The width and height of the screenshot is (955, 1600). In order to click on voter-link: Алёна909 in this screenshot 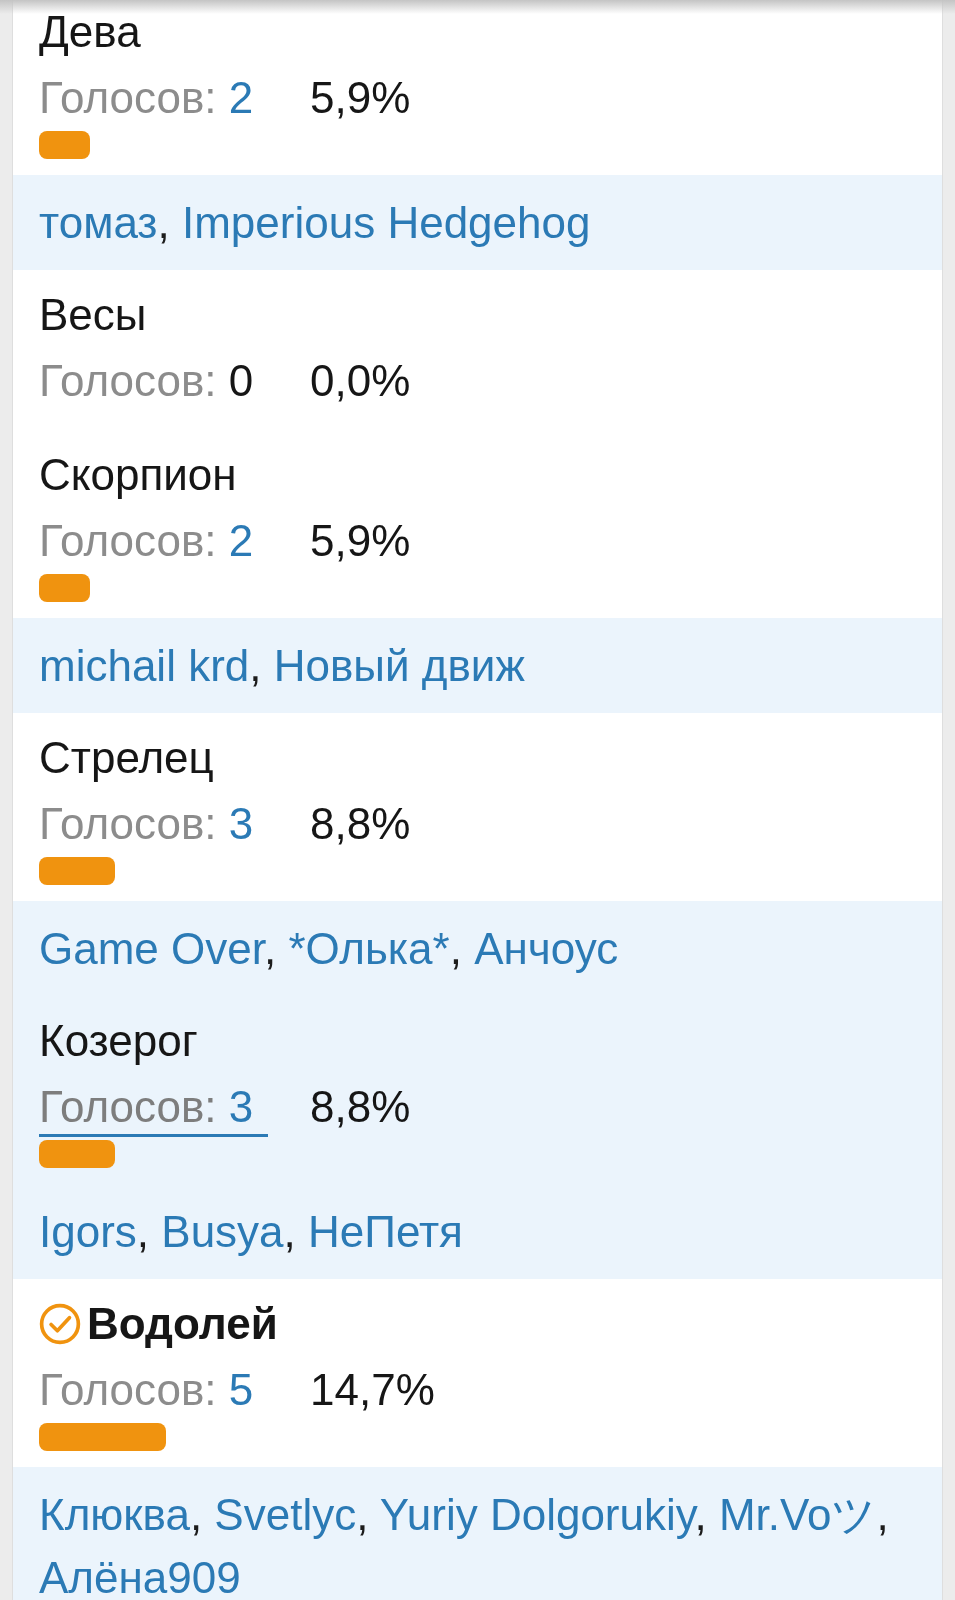, I will do `click(140, 1576)`.